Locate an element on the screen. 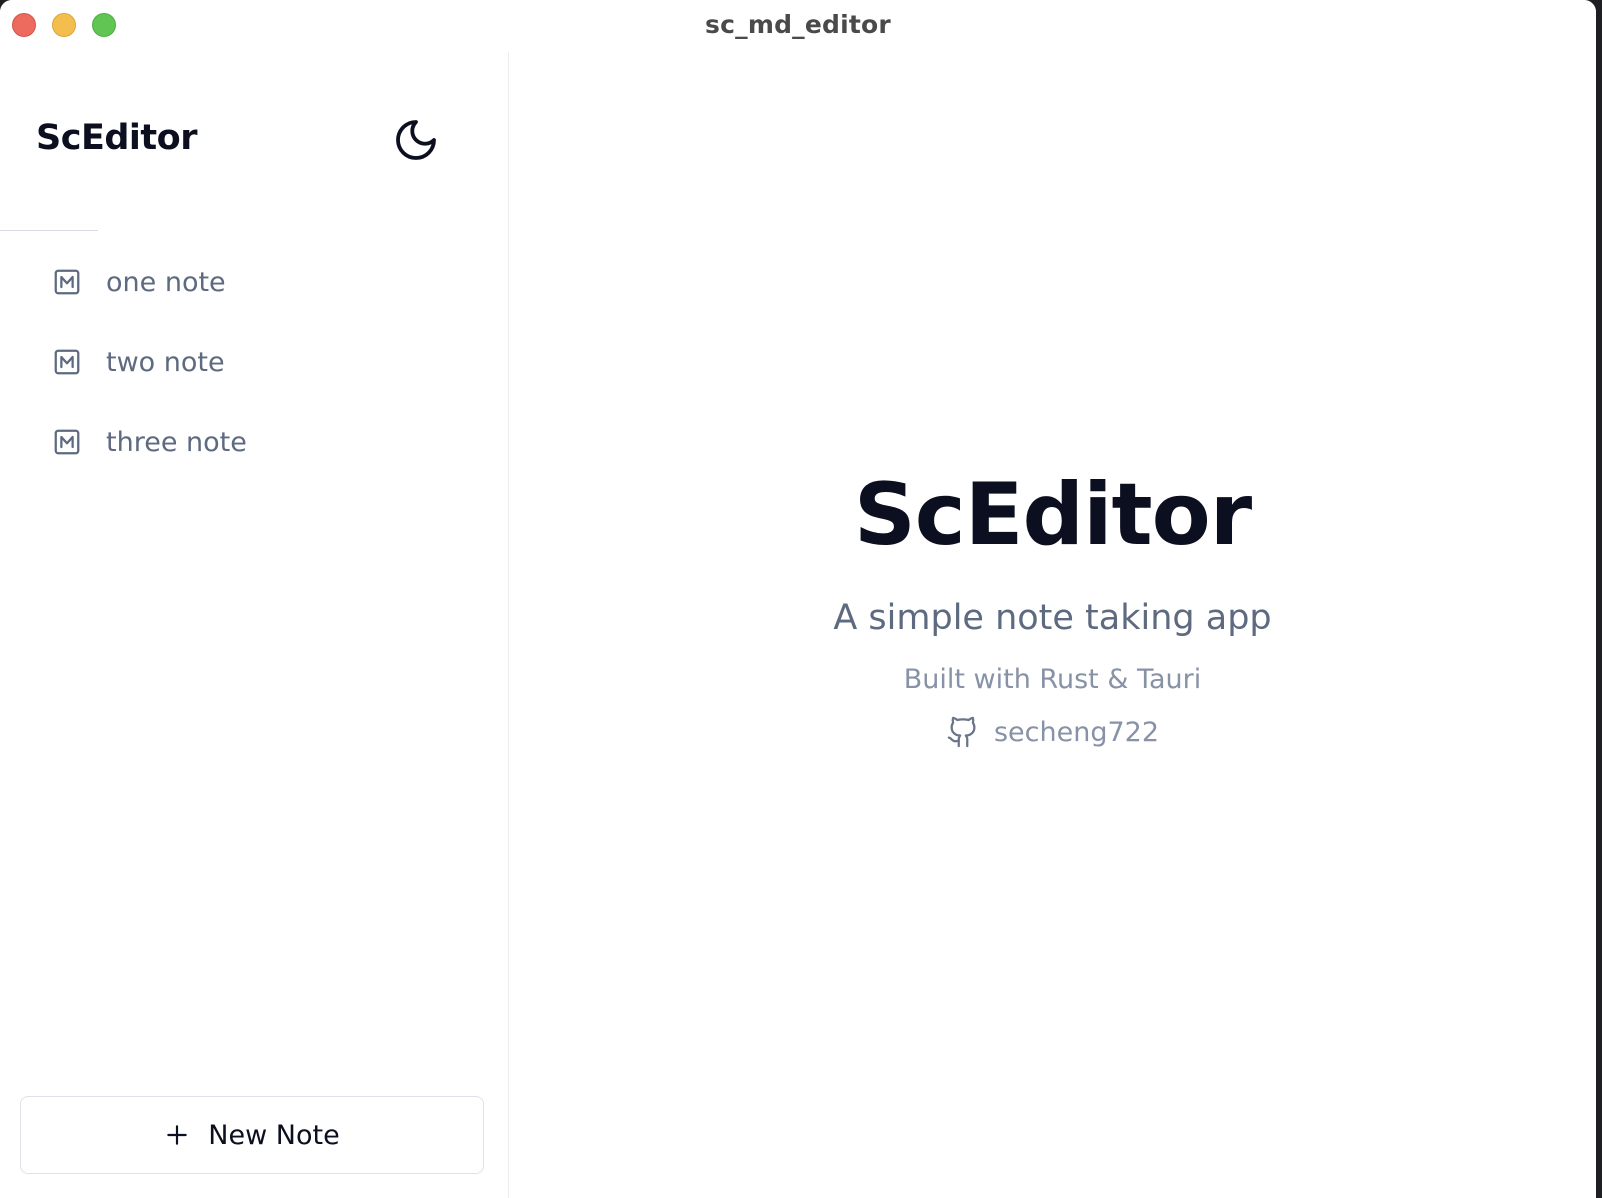 The image size is (1602, 1198). new-note-button: New Note is located at coordinates (252, 1135).